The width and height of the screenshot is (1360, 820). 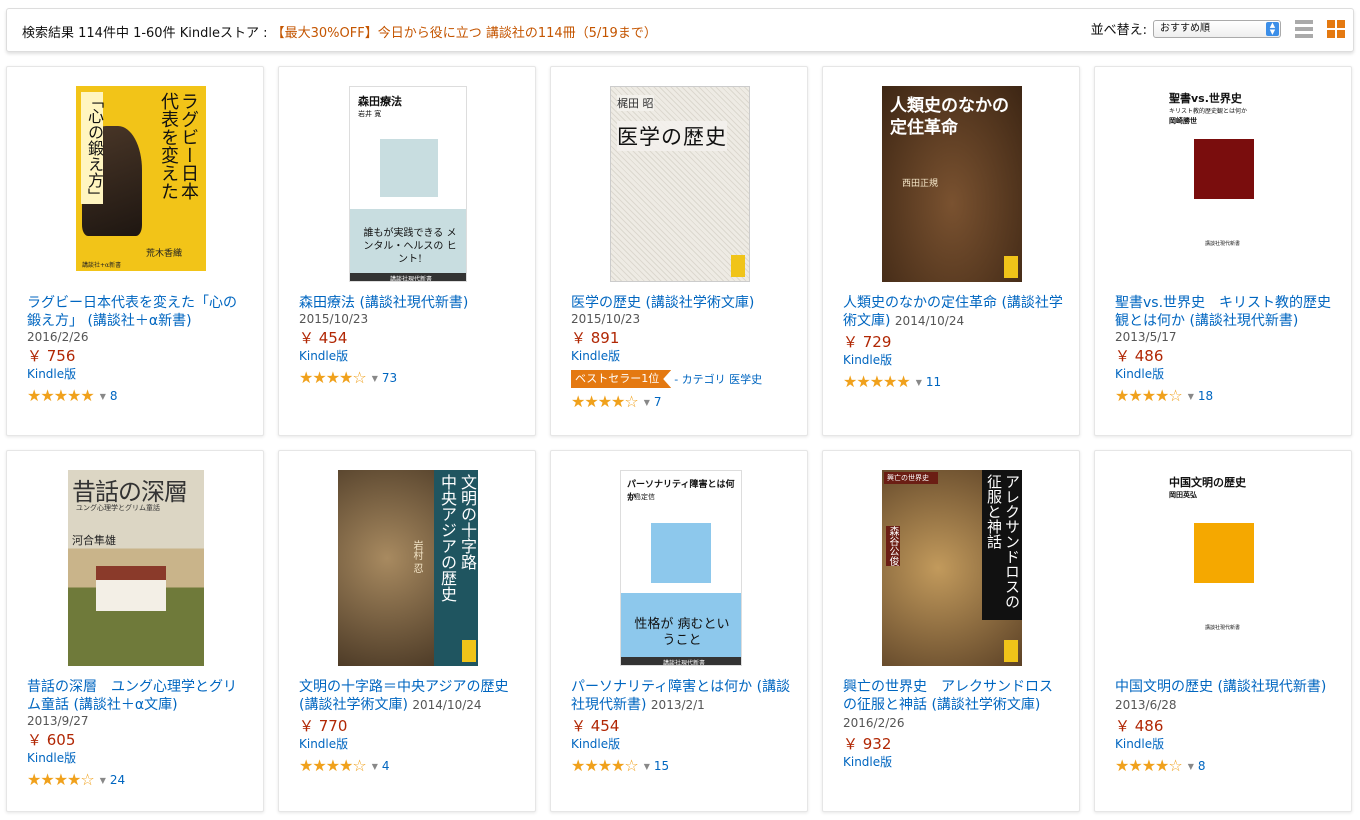 I want to click on book-cover-image: 人類史のなかの 定住革命 西田正規, so click(x=952, y=184).